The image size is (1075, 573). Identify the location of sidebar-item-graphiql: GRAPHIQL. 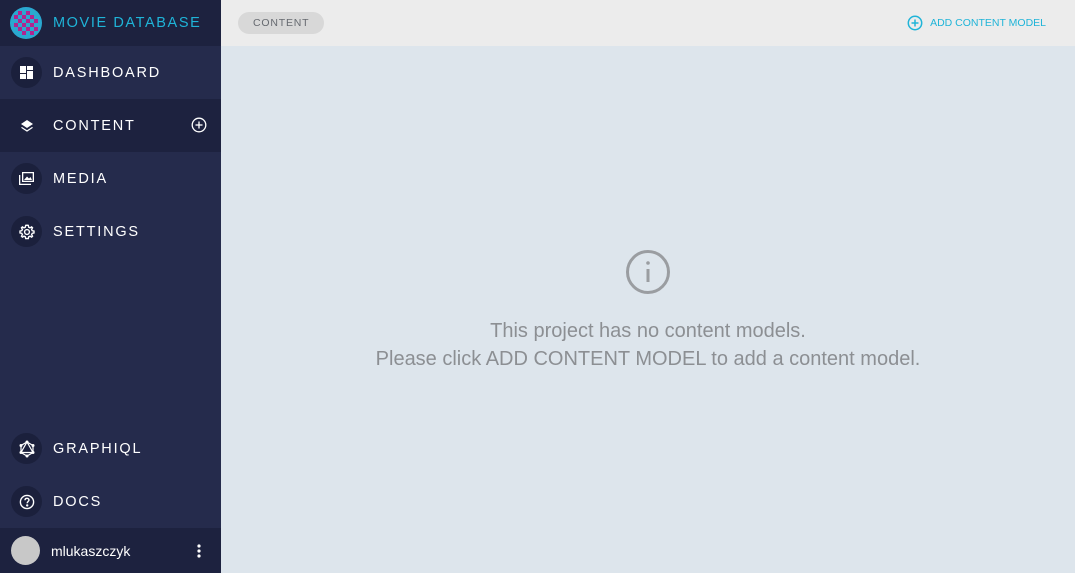
(110, 448).